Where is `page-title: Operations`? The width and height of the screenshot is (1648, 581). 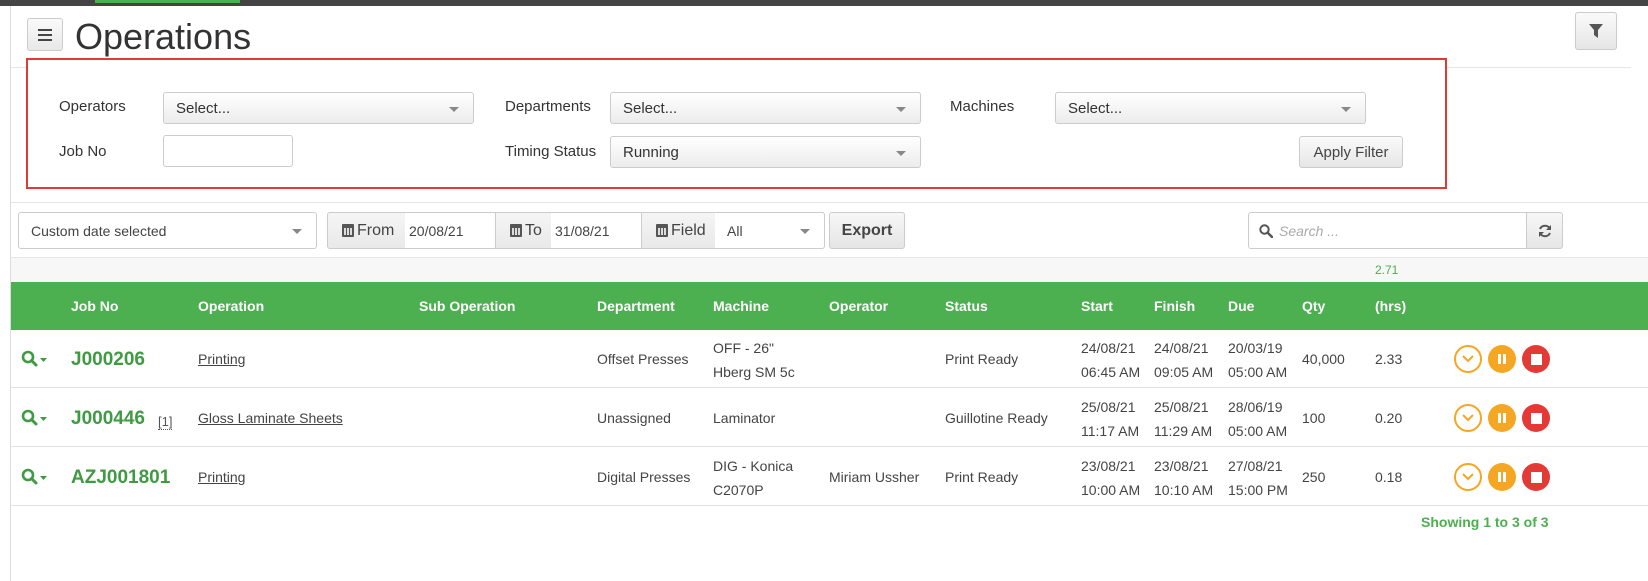
page-title: Operations is located at coordinates (163, 36).